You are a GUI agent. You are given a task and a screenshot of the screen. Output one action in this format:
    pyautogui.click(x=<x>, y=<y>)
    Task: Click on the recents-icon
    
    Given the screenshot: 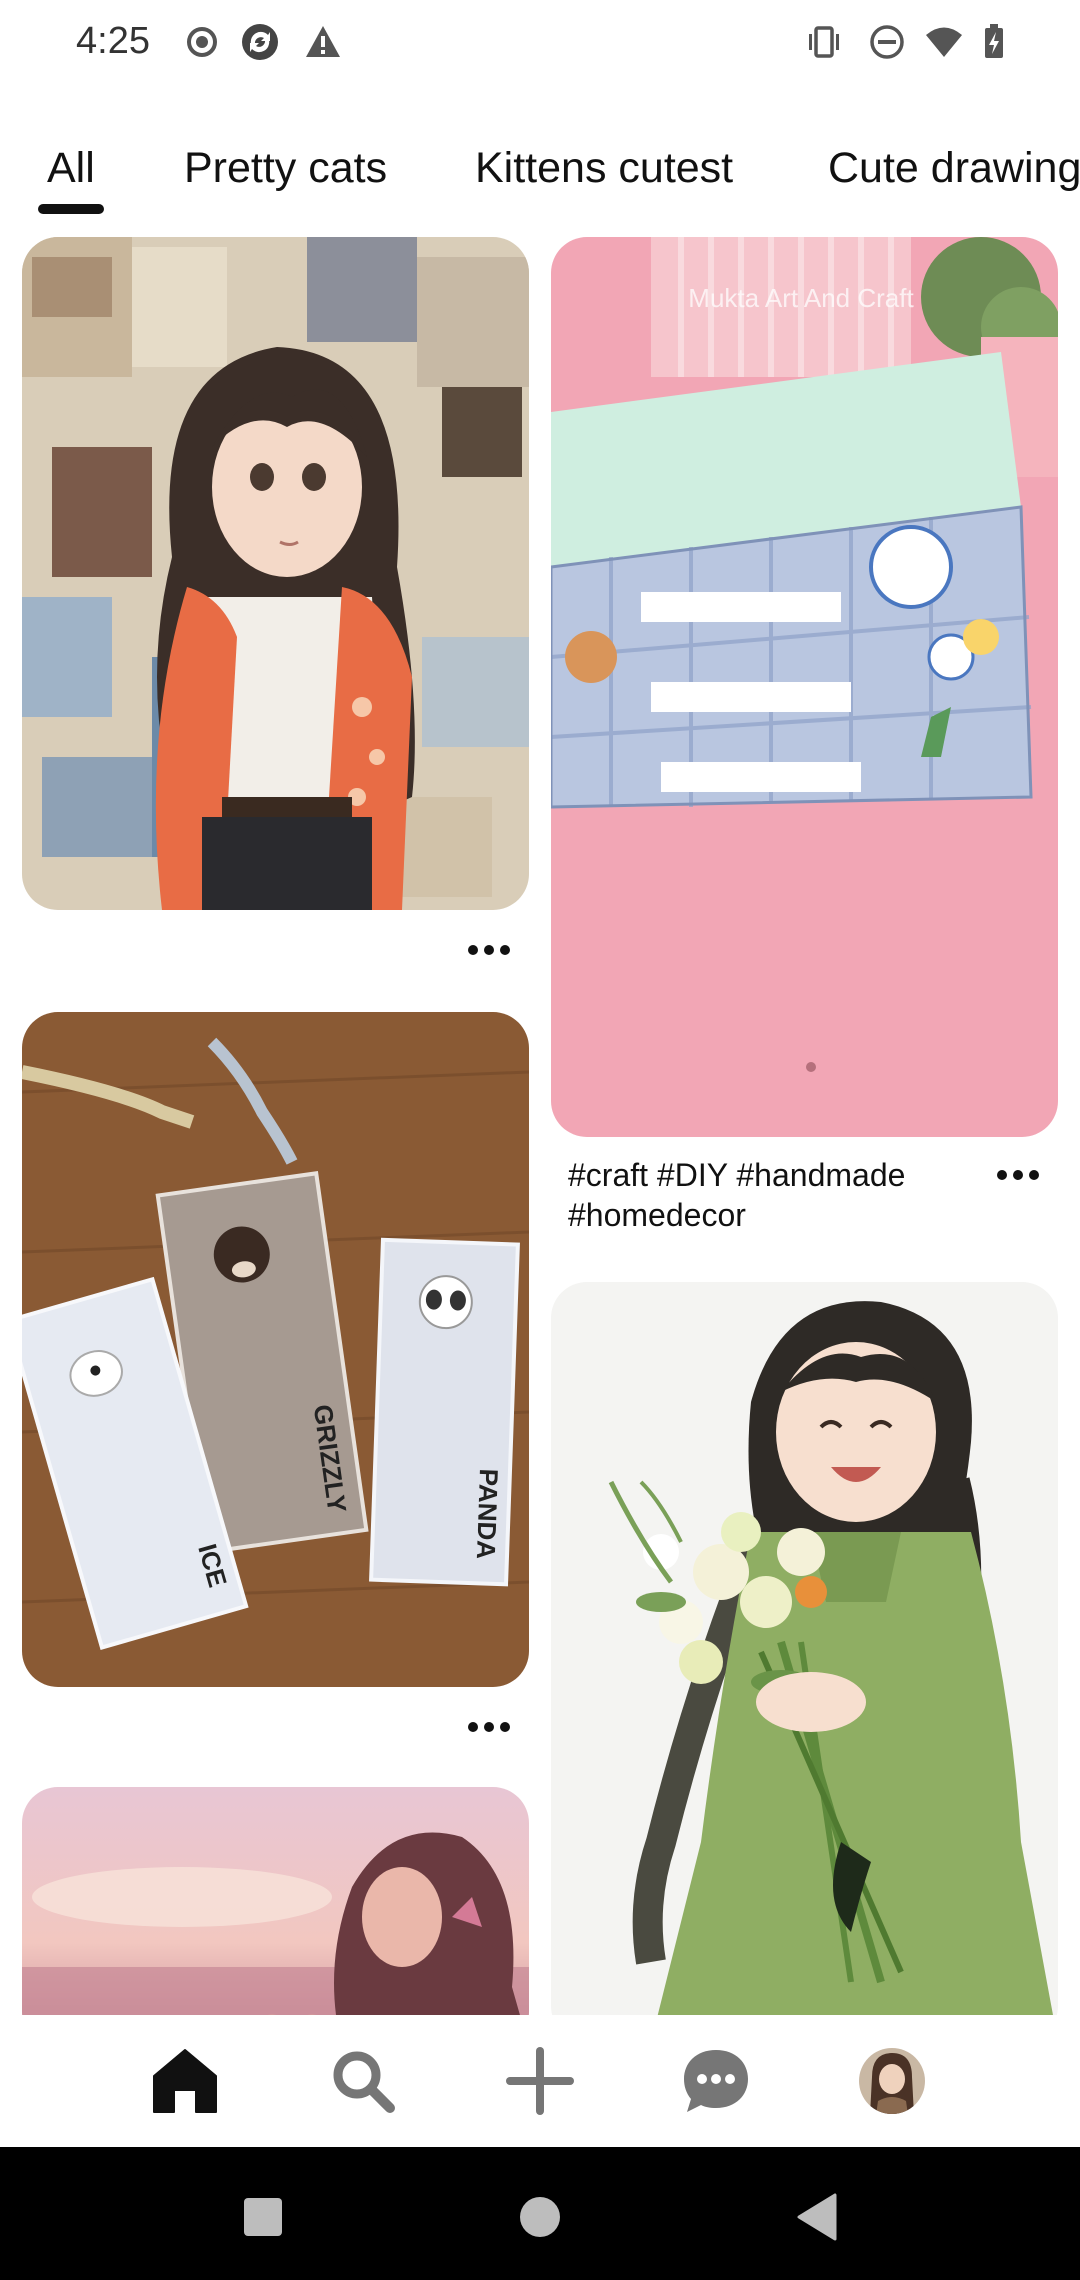 What is the action you would take?
    pyautogui.click(x=263, y=2217)
    